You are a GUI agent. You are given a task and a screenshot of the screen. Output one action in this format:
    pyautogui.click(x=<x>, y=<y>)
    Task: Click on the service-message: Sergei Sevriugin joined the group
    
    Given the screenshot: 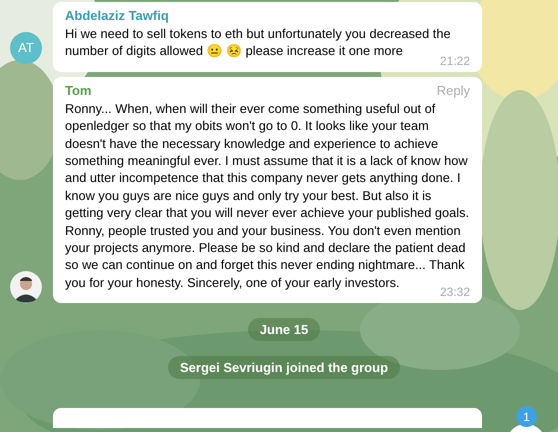 What is the action you would take?
    pyautogui.click(x=284, y=368)
    